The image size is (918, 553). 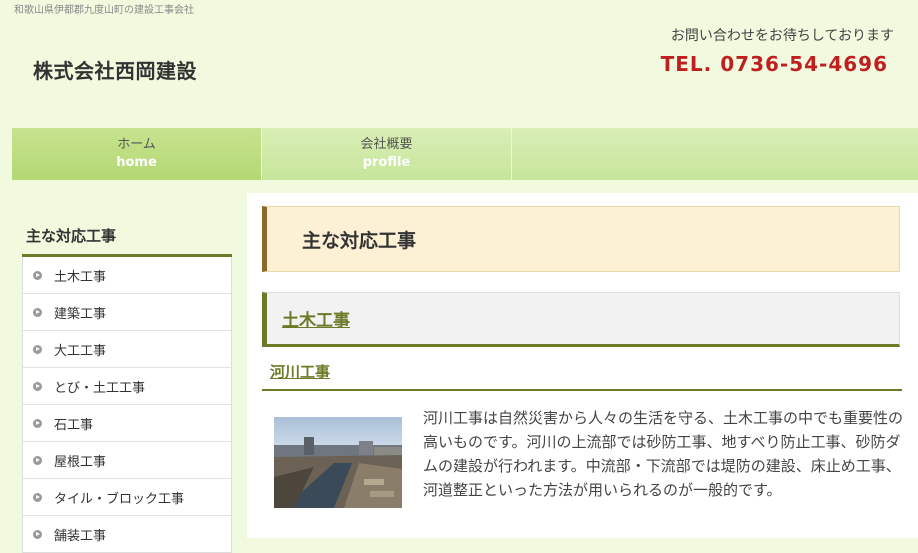 What do you see at coordinates (104, 10) in the screenshot?
I see `tagline: 和歌山県伊都郡九度山町の建設工事会社` at bounding box center [104, 10].